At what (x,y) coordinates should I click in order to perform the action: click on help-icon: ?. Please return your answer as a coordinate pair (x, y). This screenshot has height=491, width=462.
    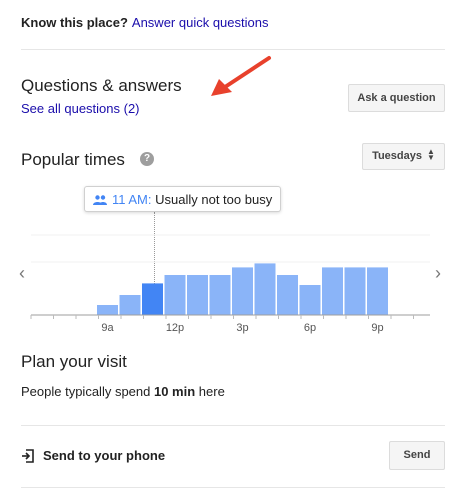
    Looking at the image, I should click on (147, 159).